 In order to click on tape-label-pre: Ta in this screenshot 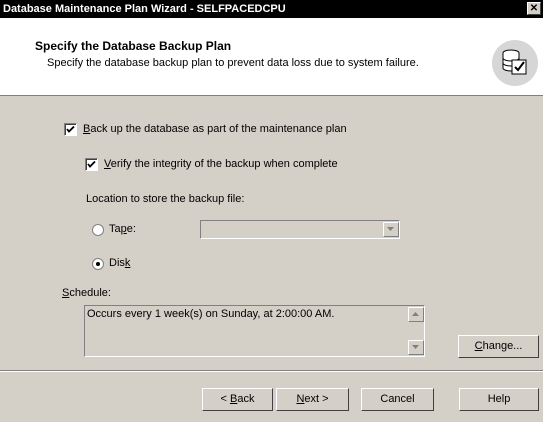, I will do `click(115, 229)`.